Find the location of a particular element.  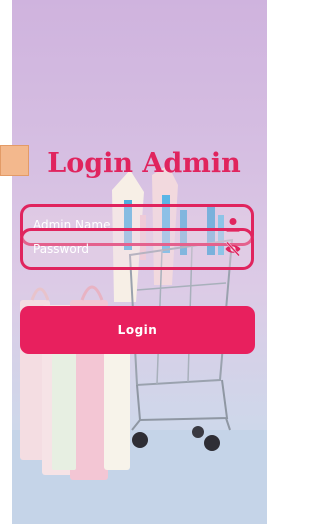

side-tab-marker is located at coordinates (14, 160).